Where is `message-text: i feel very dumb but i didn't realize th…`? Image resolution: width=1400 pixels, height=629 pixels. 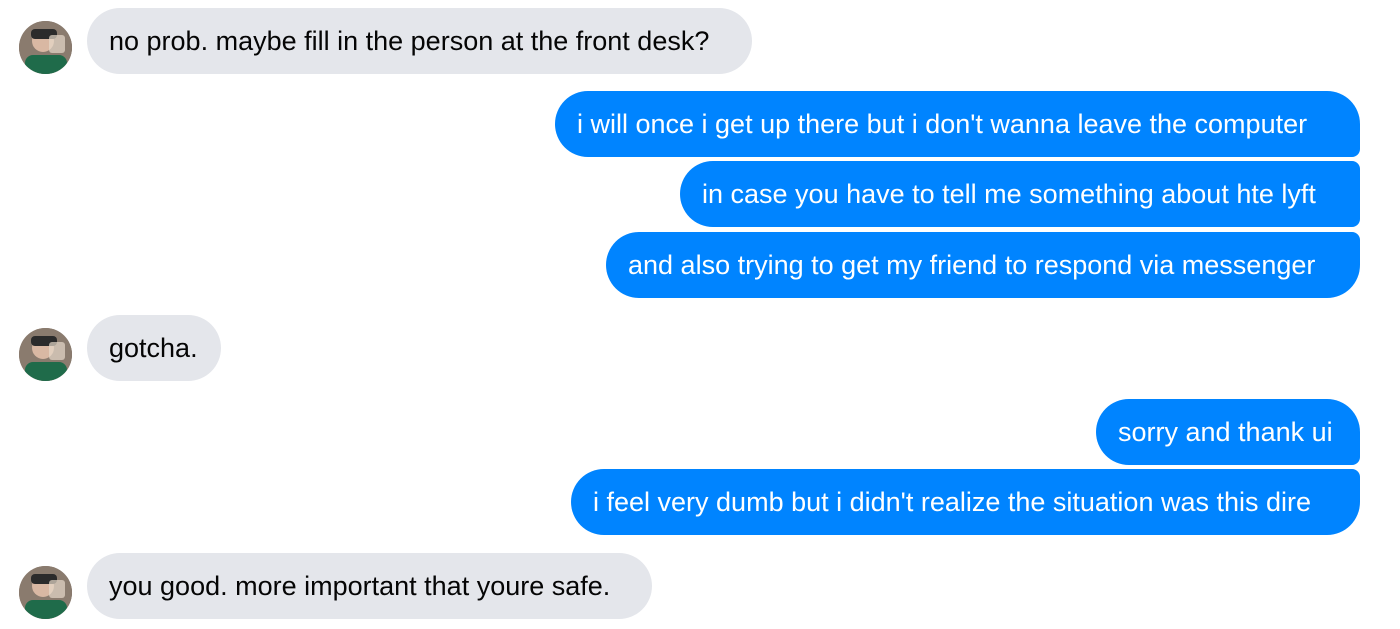
message-text: i feel very dumb but i didn't realize th… is located at coordinates (952, 501).